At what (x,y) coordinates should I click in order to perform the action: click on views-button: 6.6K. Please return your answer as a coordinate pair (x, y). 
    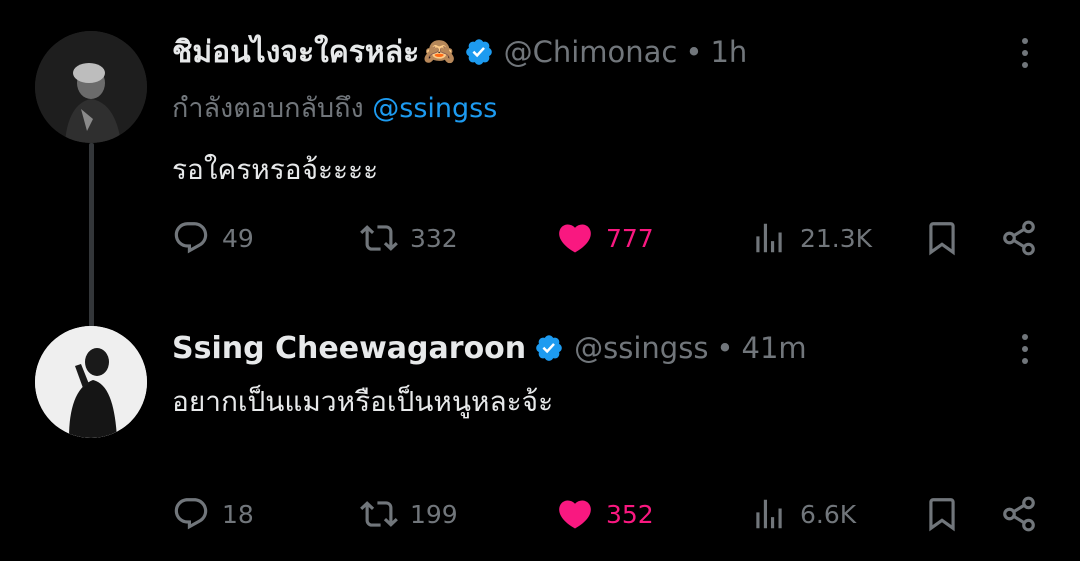
    Looking at the image, I should click on (803, 514).